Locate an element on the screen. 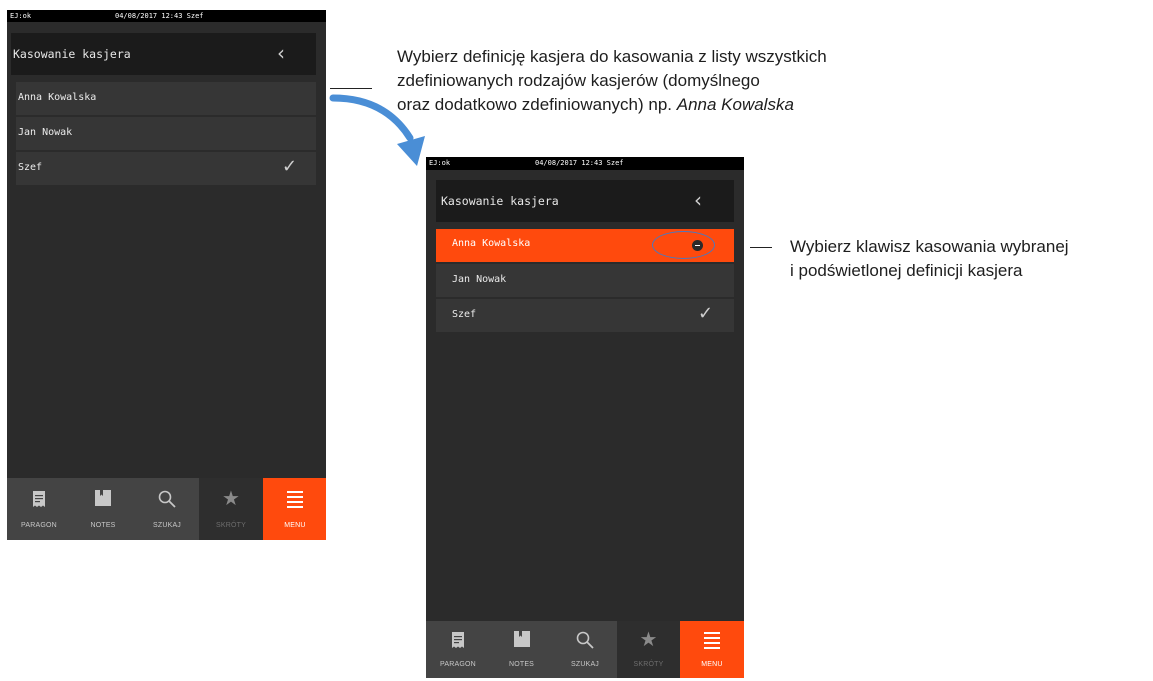 Image resolution: width=1153 pixels, height=681 pixels. highlight-ring is located at coordinates (683, 245).